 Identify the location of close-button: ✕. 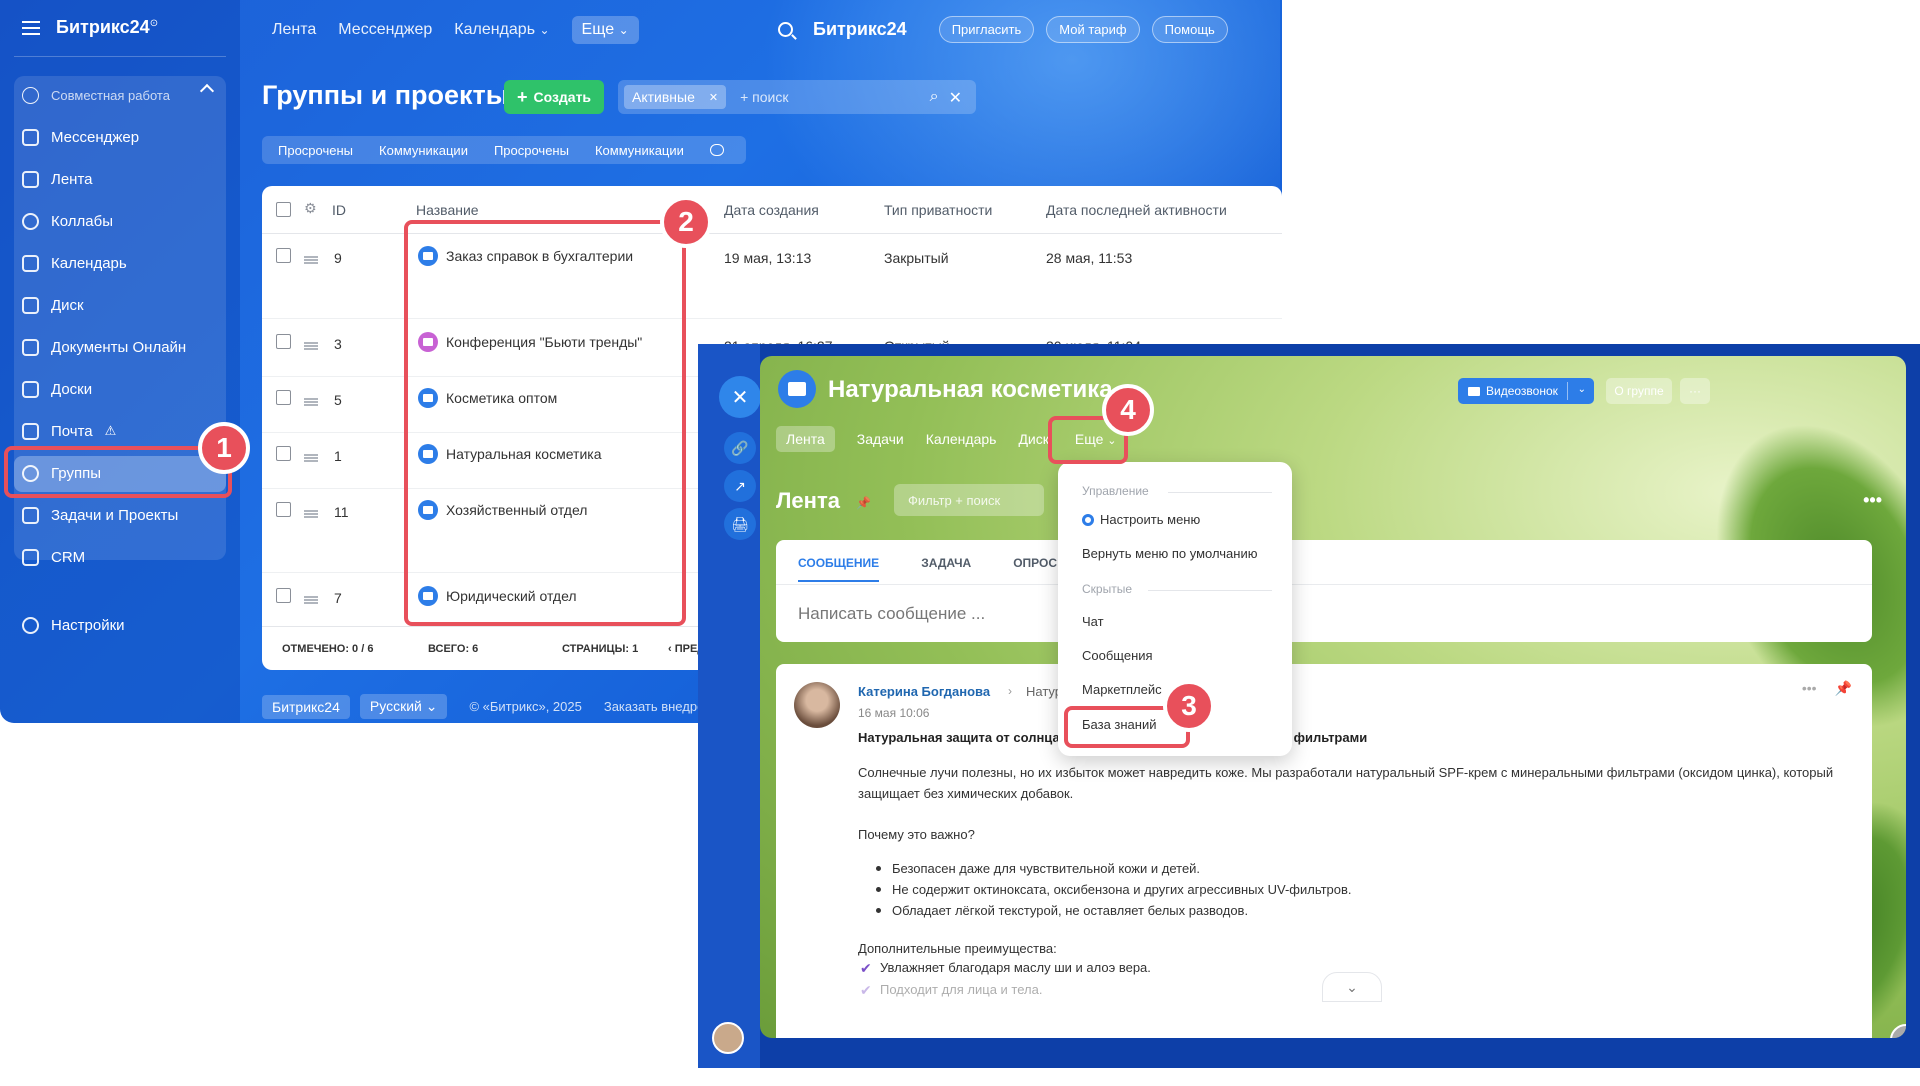
(740, 397).